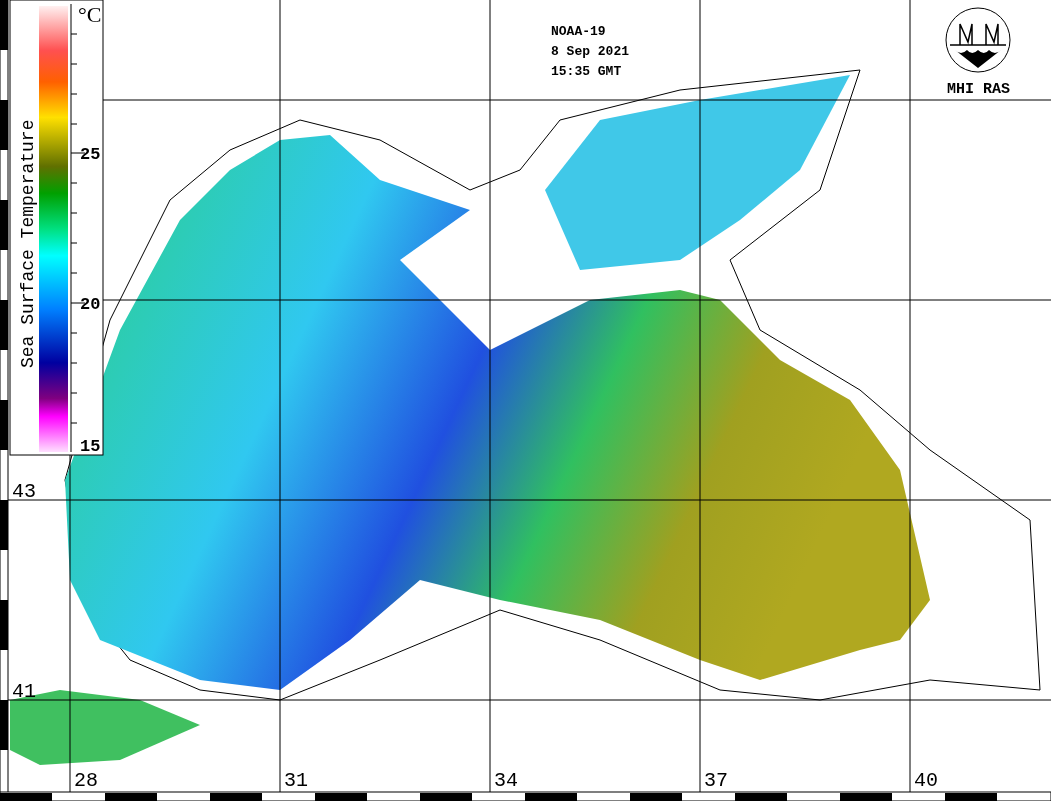 The height and width of the screenshot is (801, 1051). Describe the element at coordinates (578, 31) in the screenshot. I see `satellite-name: NOAA-19` at that location.